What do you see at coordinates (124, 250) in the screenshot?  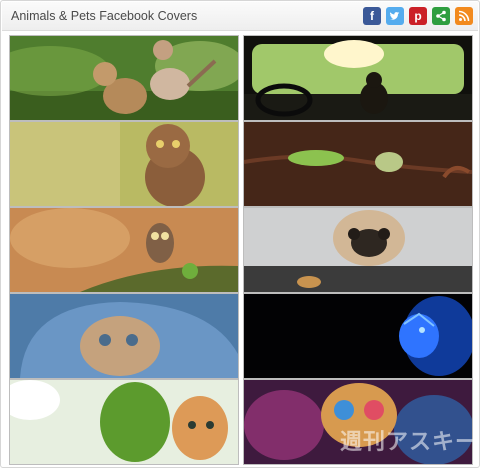 I see `cover-small-owl` at bounding box center [124, 250].